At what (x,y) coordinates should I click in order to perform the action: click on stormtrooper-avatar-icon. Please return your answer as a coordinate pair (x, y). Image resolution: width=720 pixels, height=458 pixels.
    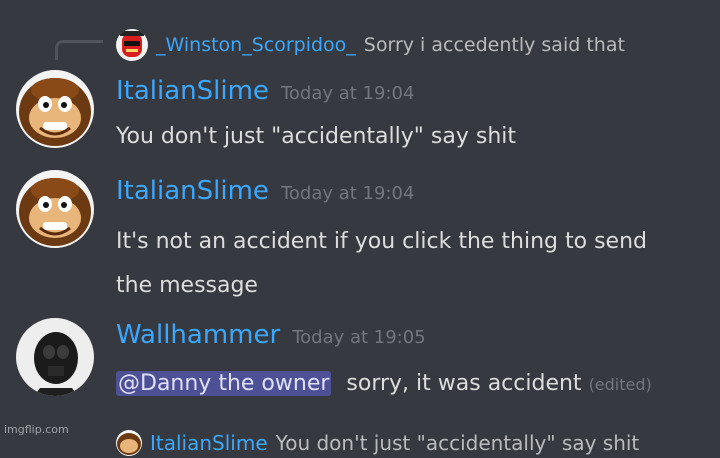
    Looking at the image, I should click on (55, 357).